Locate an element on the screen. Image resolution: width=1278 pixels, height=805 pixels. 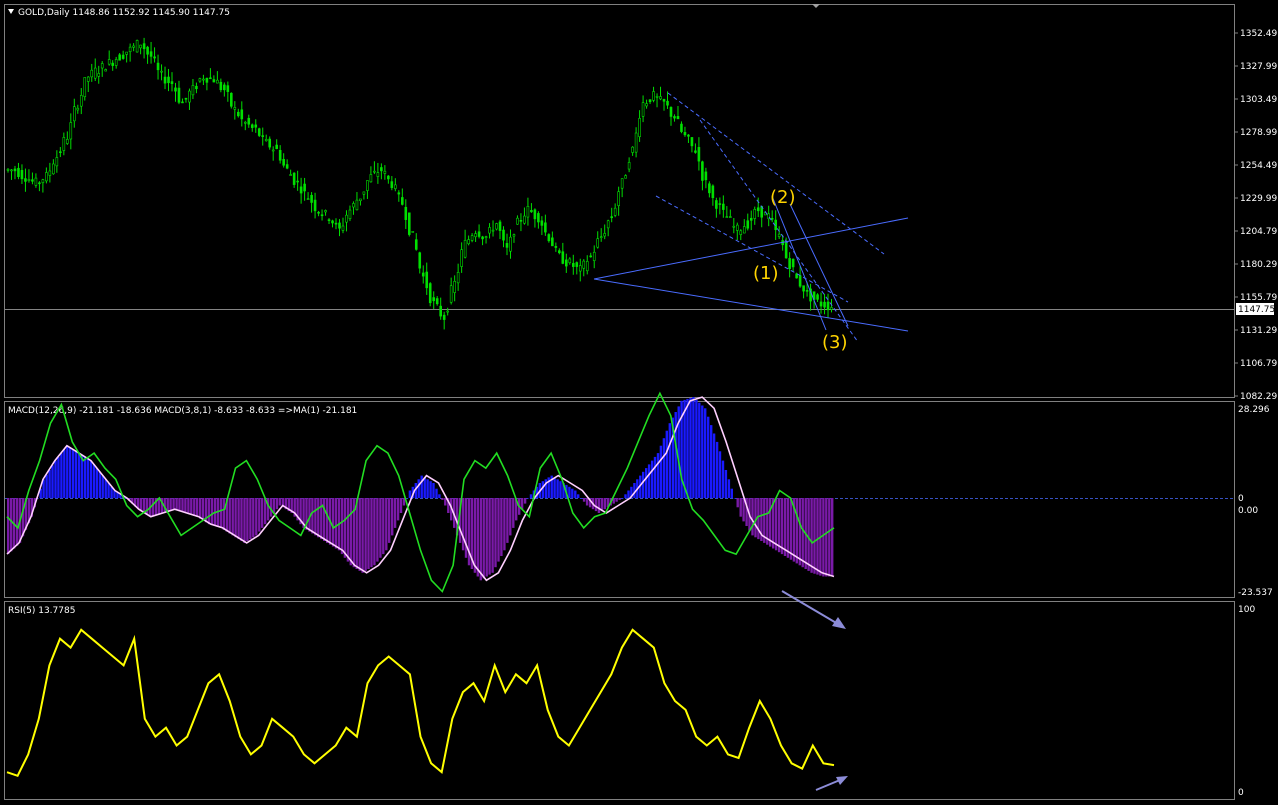
macd-axis: 28.296 0 0.00 -23.537 is located at coordinates (1255, 501).